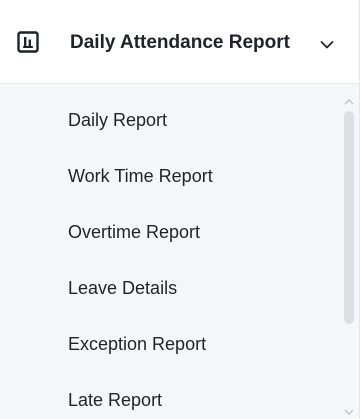  Describe the element at coordinates (349, 98) in the screenshot. I see `scroll-up-arrow-icon` at that location.